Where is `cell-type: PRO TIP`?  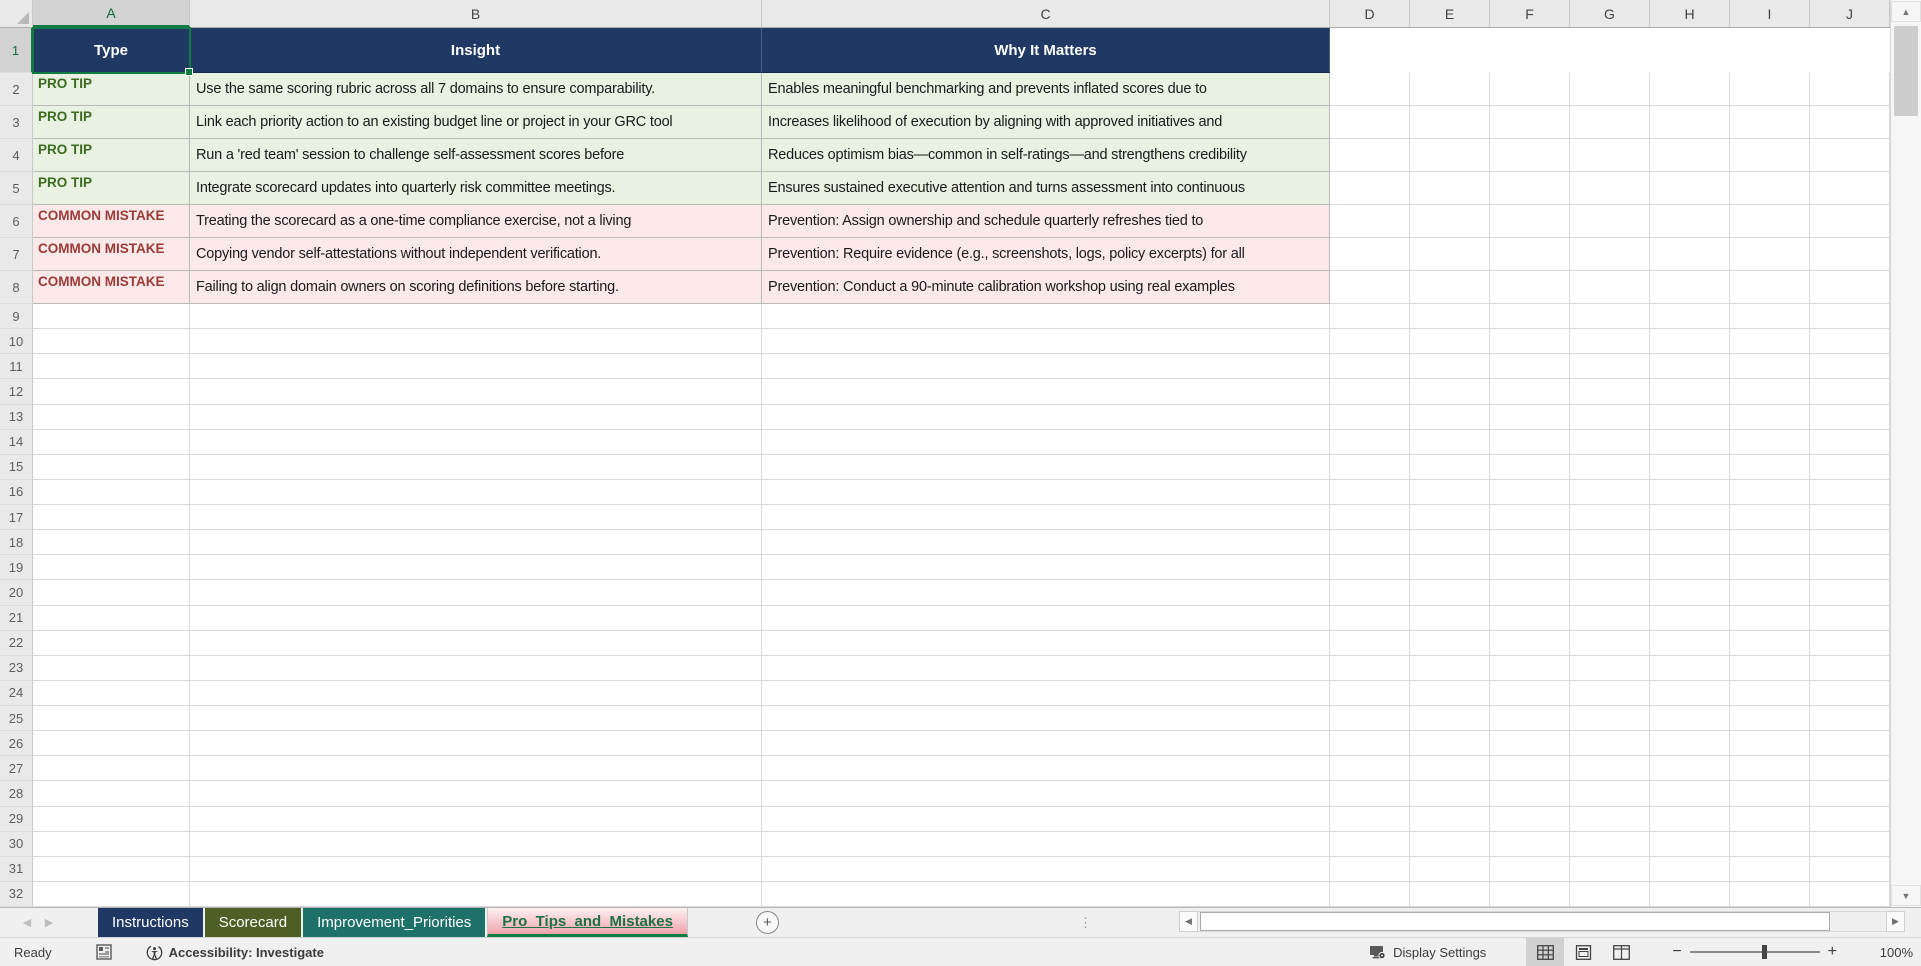 cell-type: PRO TIP is located at coordinates (111, 89).